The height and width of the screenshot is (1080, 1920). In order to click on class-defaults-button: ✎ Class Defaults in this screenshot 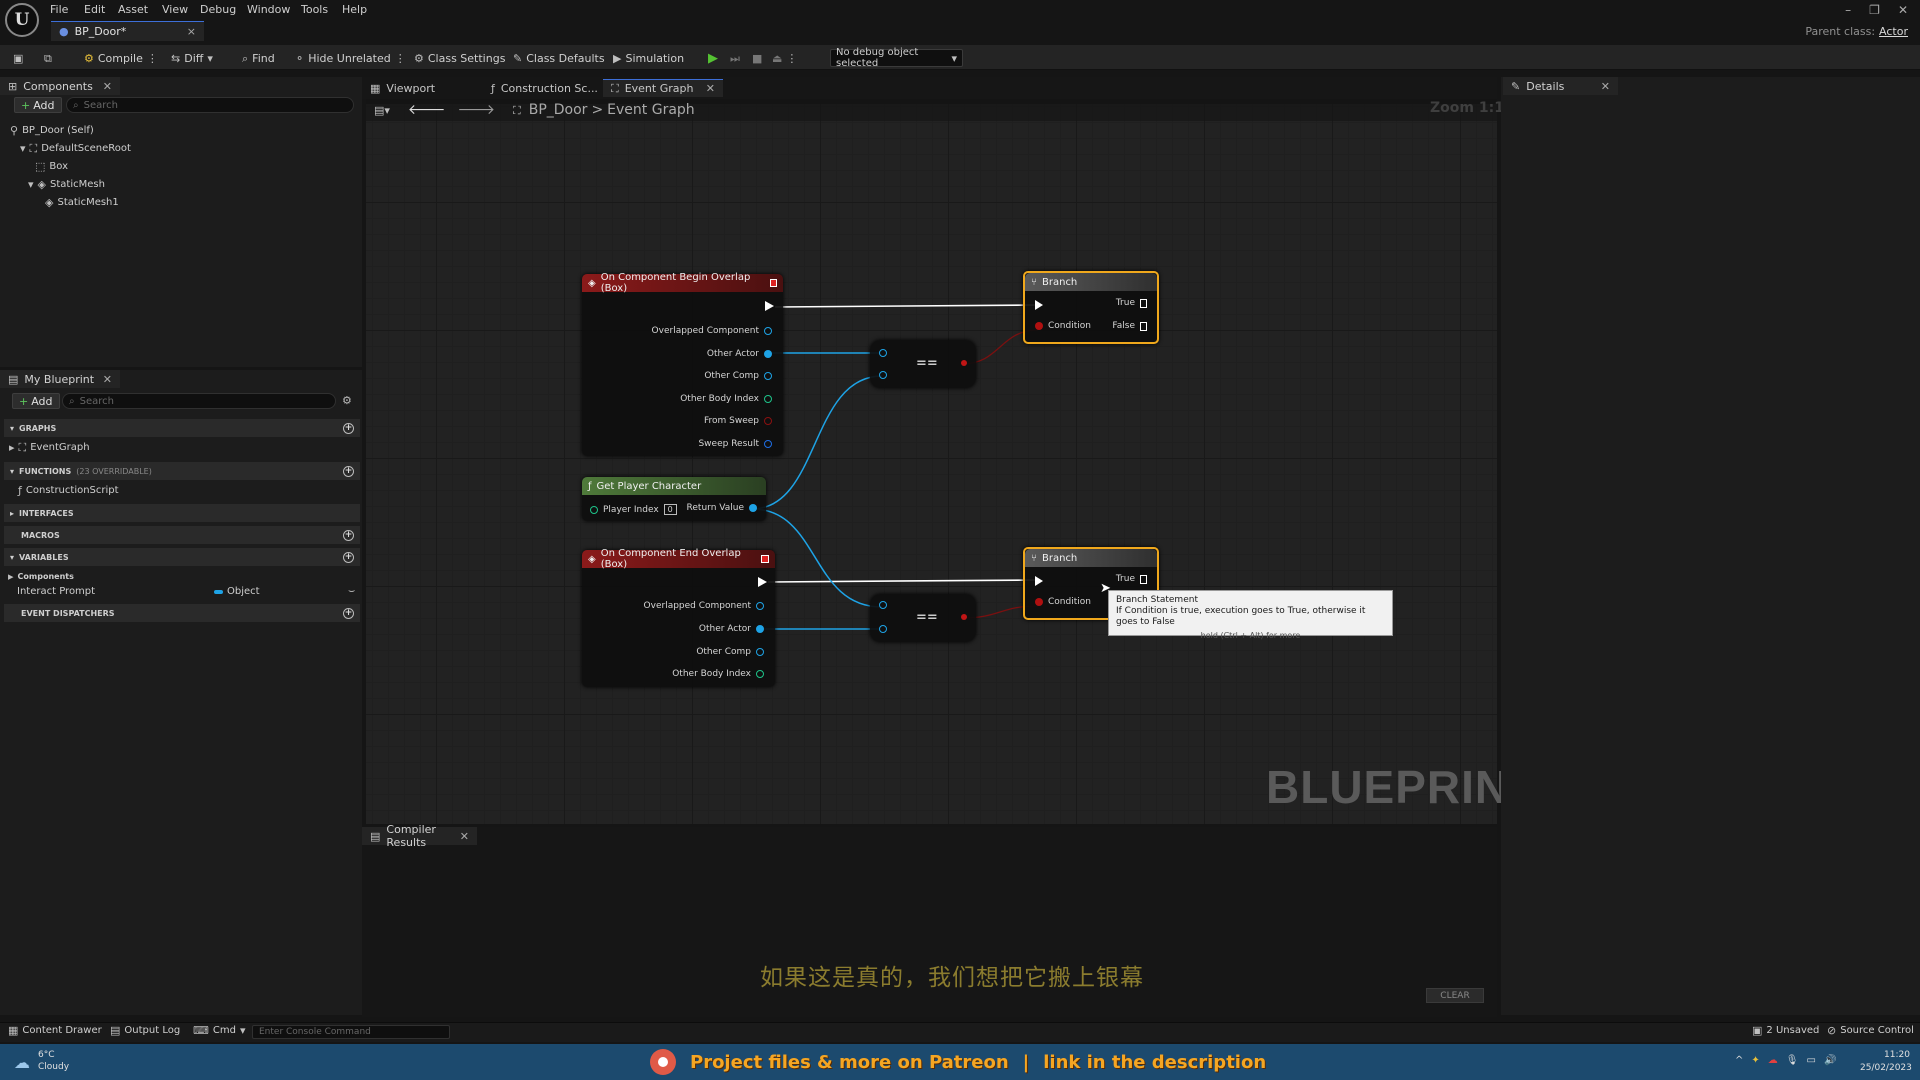, I will do `click(559, 58)`.